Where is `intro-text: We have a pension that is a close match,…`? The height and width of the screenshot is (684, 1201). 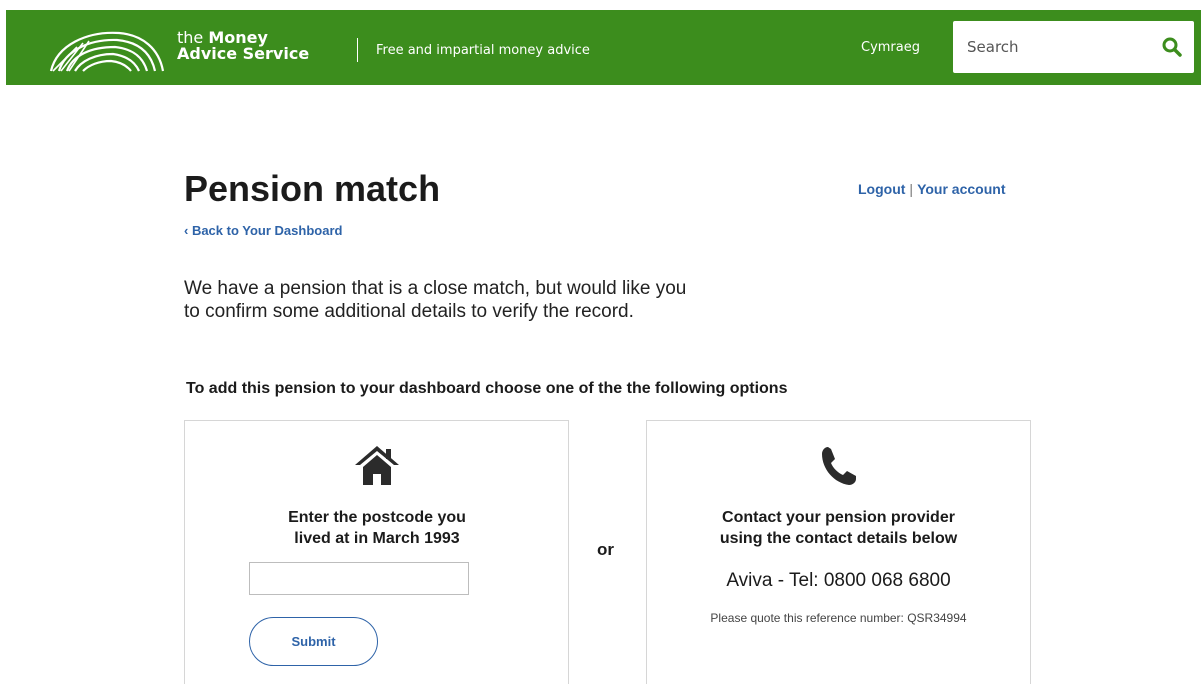
intro-text: We have a pension that is a close match,… is located at coordinates (484, 300).